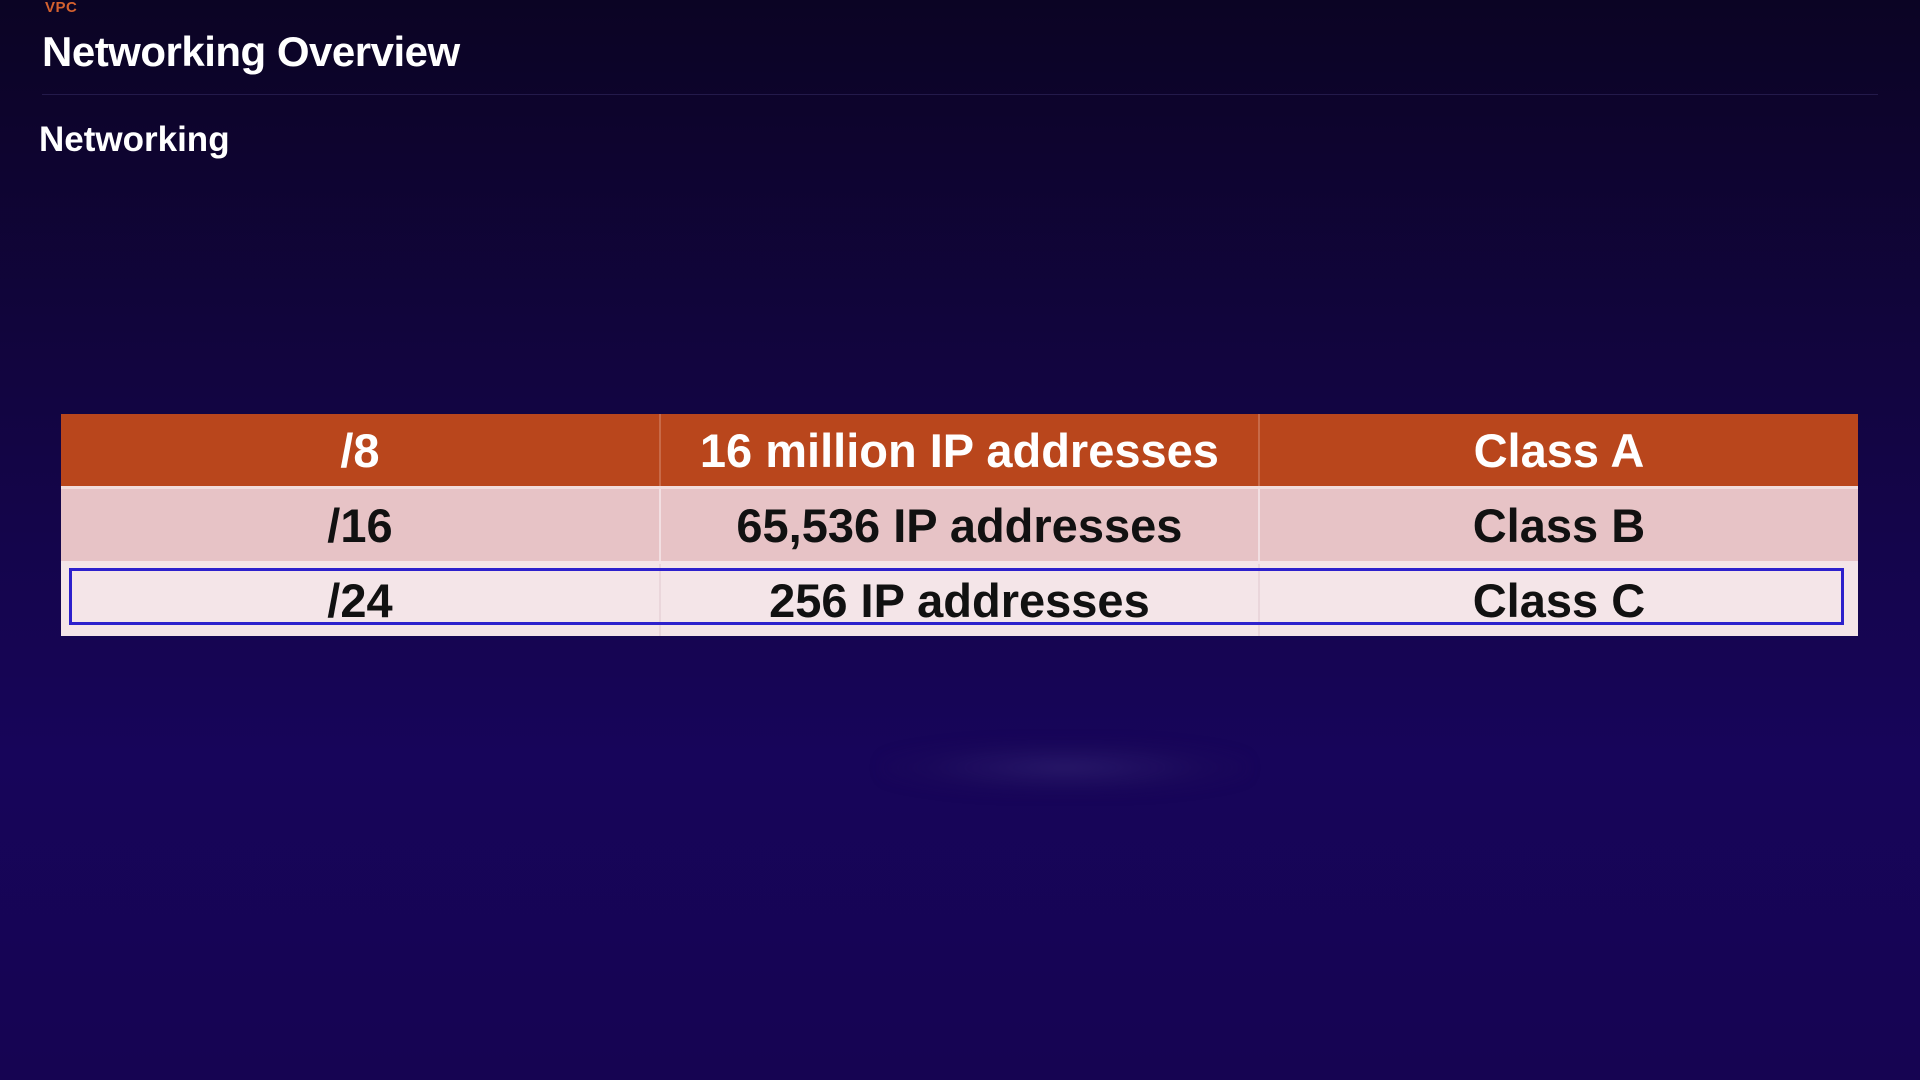  I want to click on network-class-cell: Class A, so click(1558, 451).